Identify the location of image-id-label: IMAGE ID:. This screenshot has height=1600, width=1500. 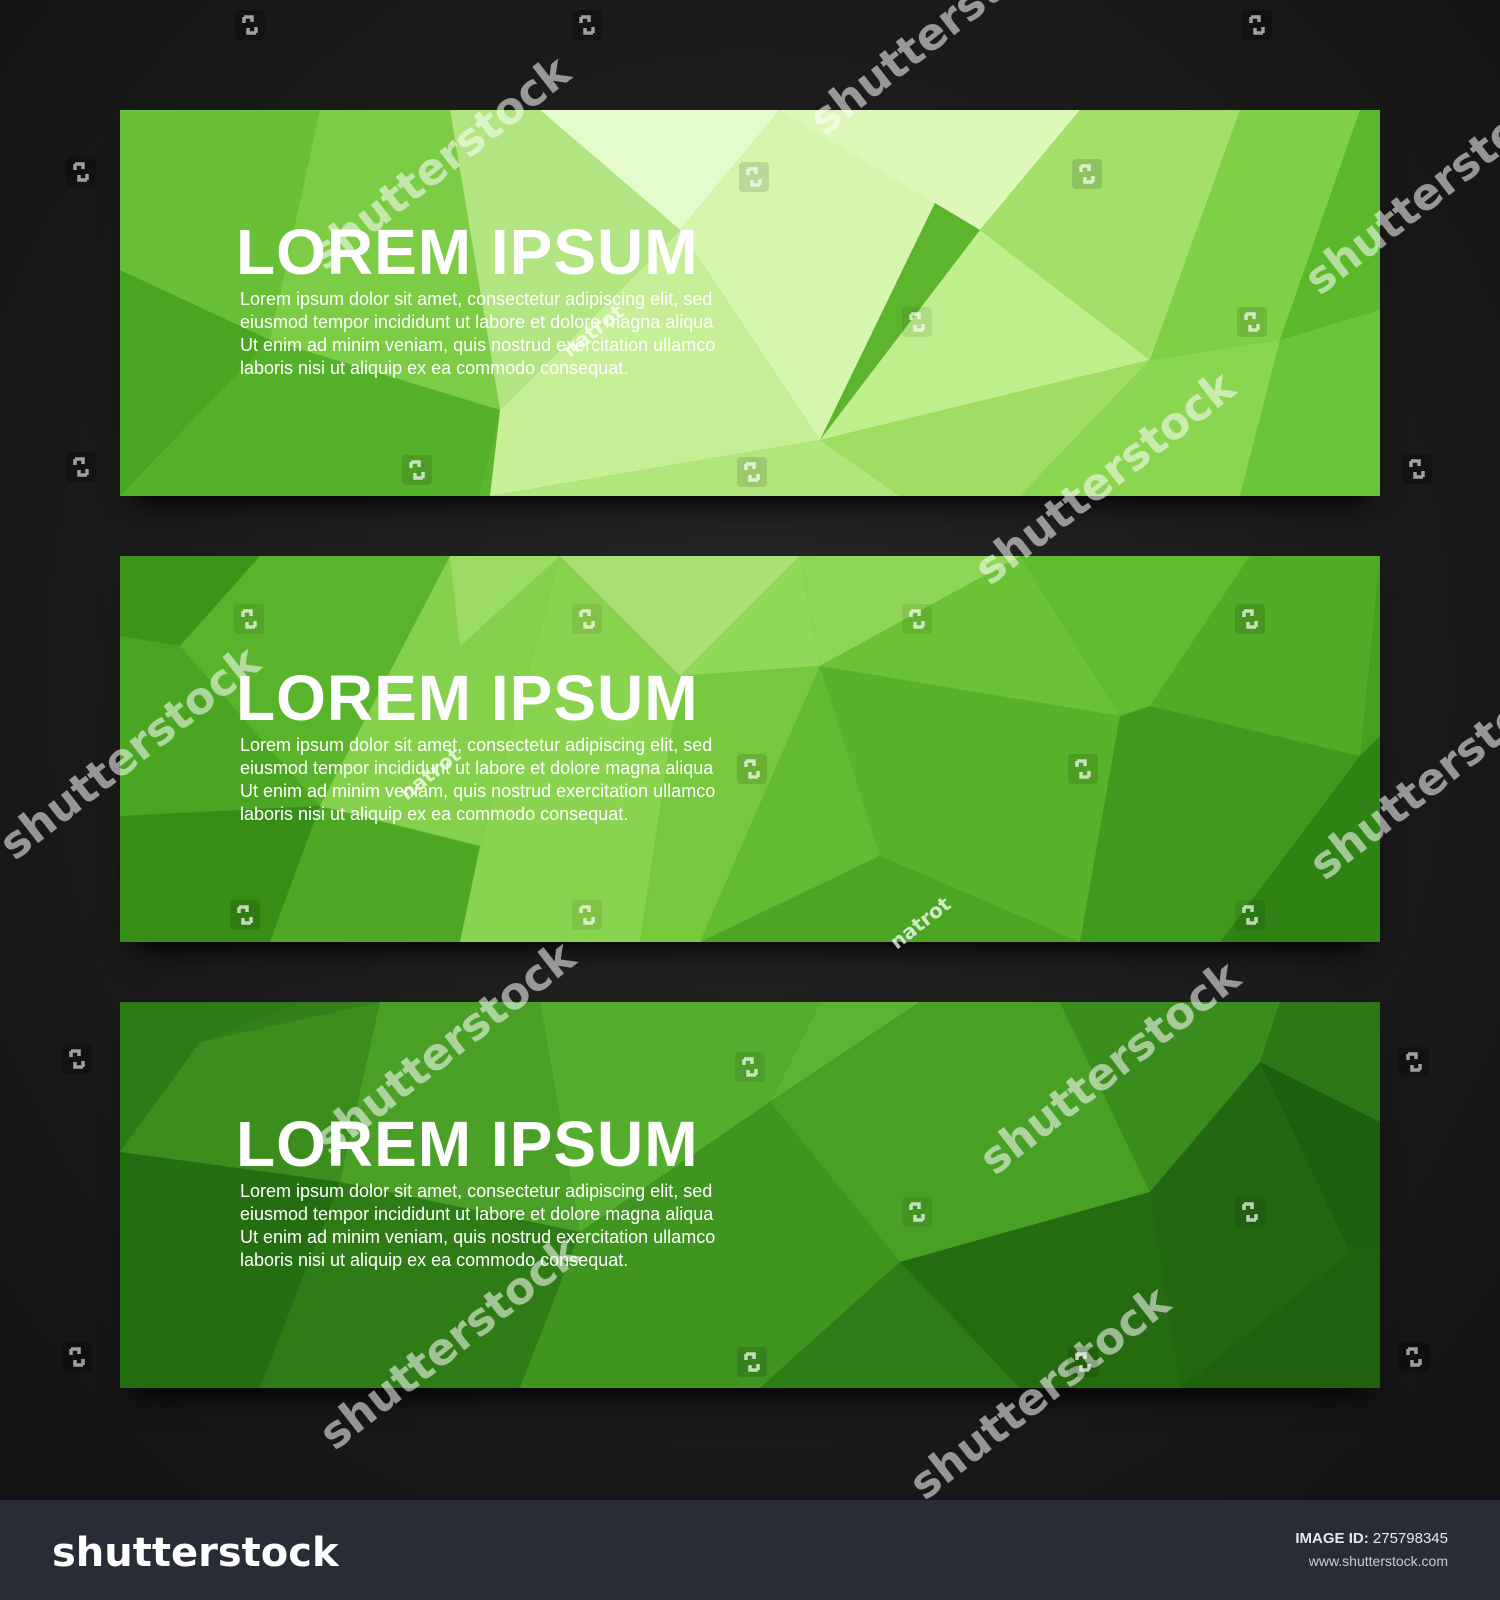
(1332, 1538).